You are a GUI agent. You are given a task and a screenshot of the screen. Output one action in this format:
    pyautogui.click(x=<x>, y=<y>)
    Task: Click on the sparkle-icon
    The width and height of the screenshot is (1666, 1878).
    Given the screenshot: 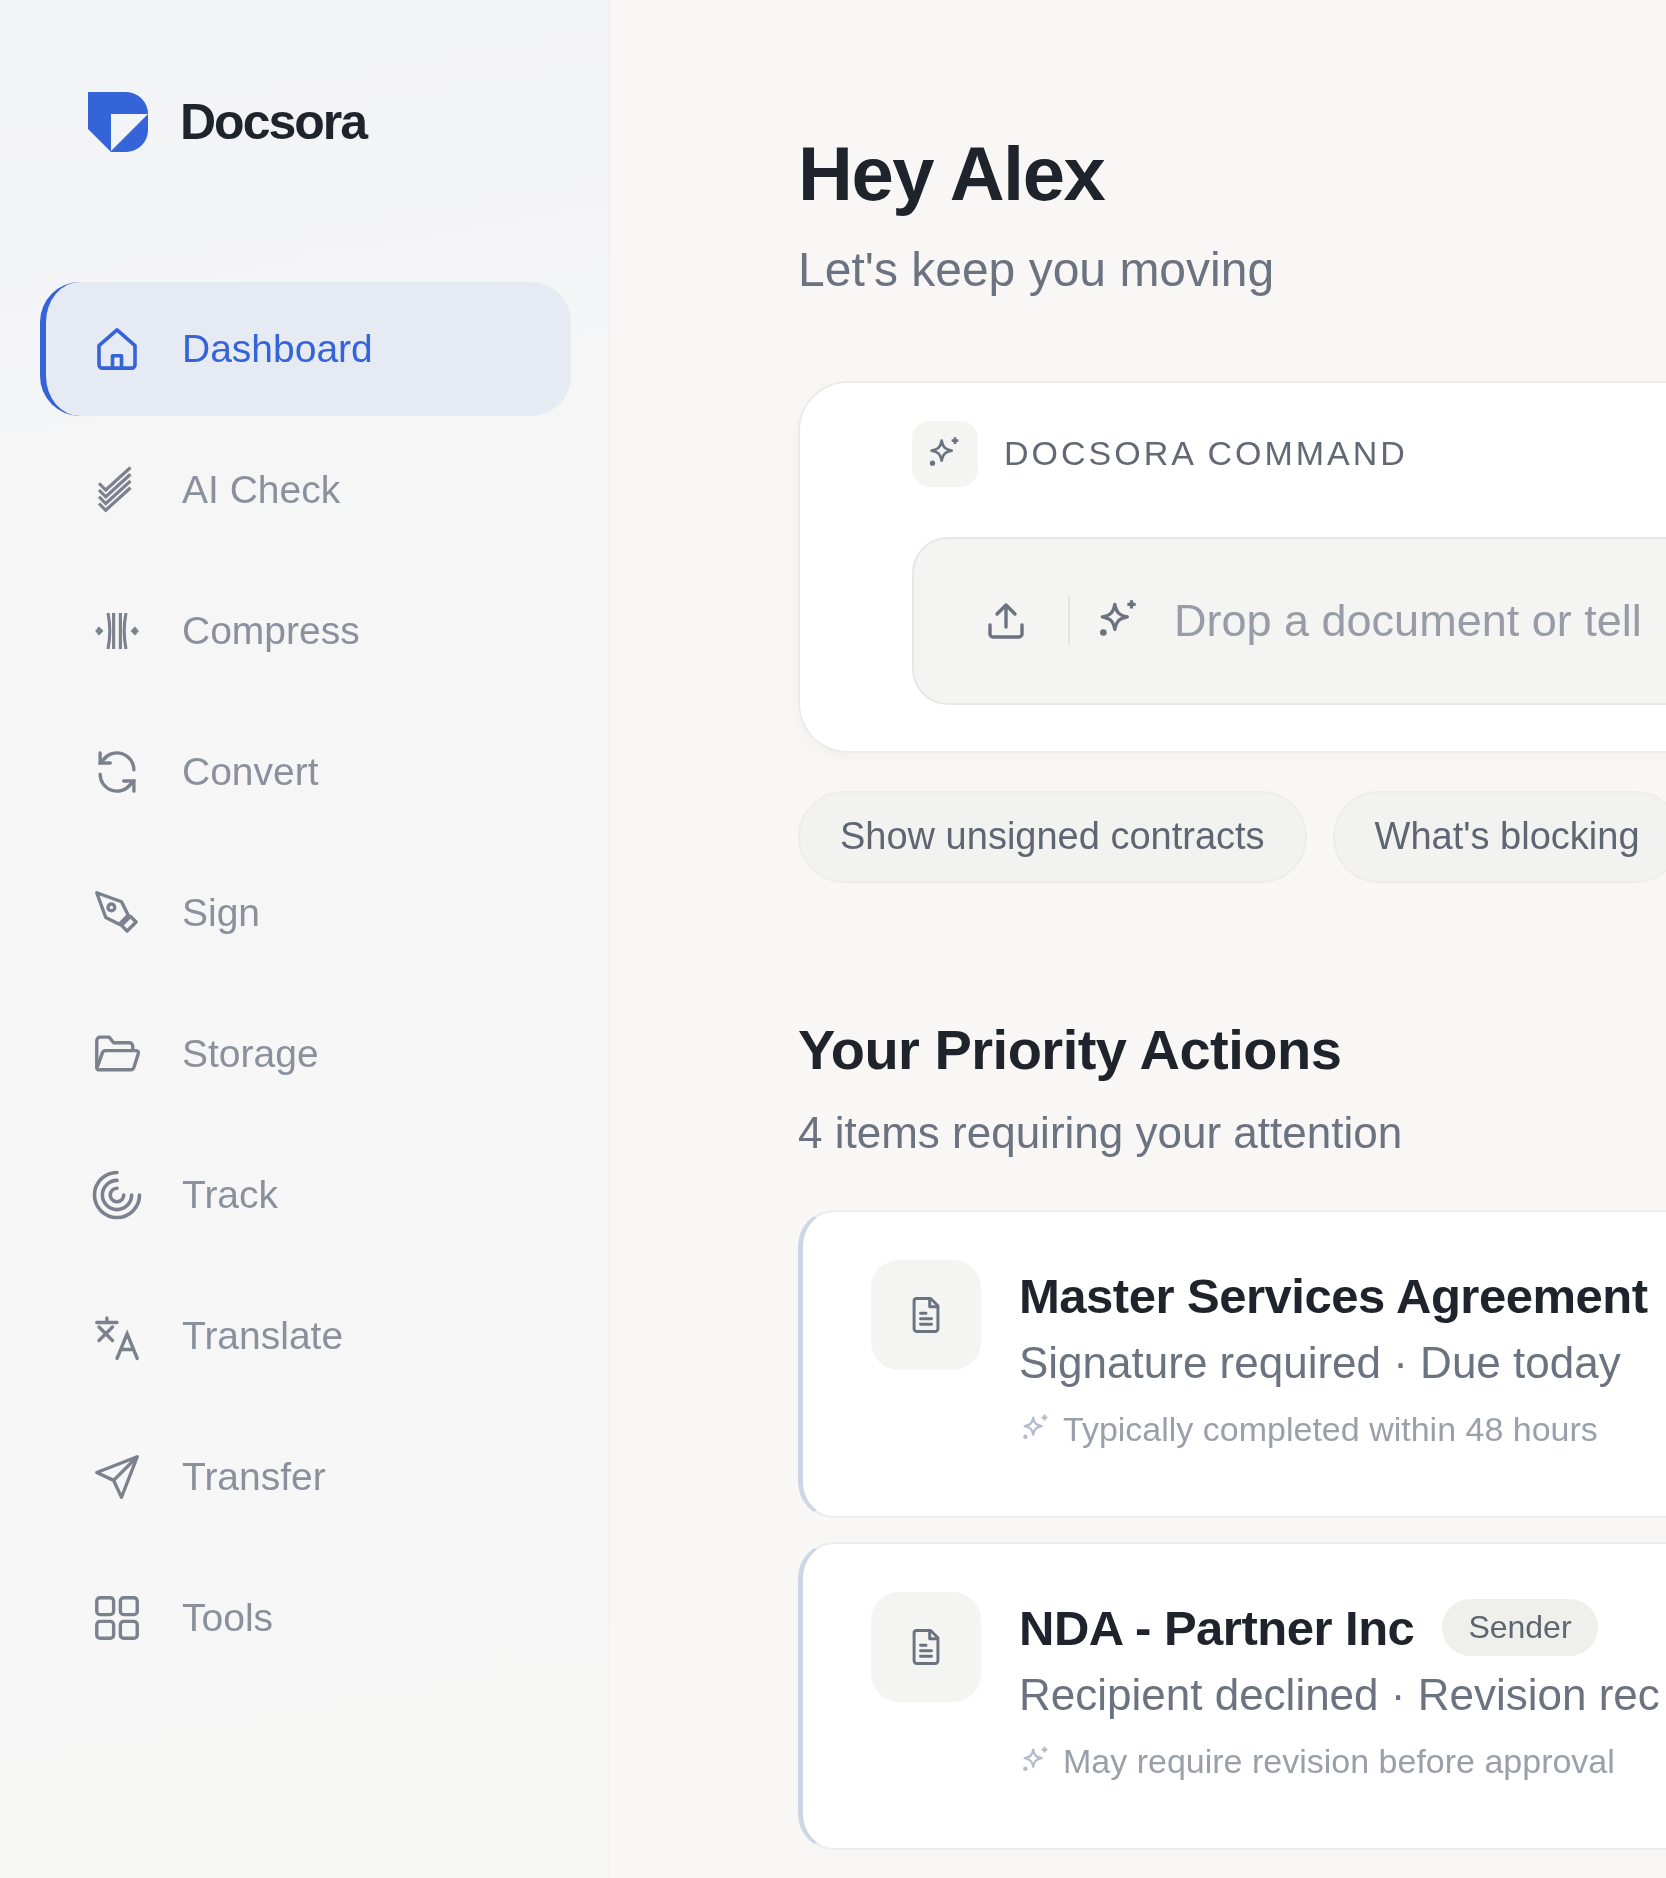 What is the action you would take?
    pyautogui.click(x=945, y=453)
    